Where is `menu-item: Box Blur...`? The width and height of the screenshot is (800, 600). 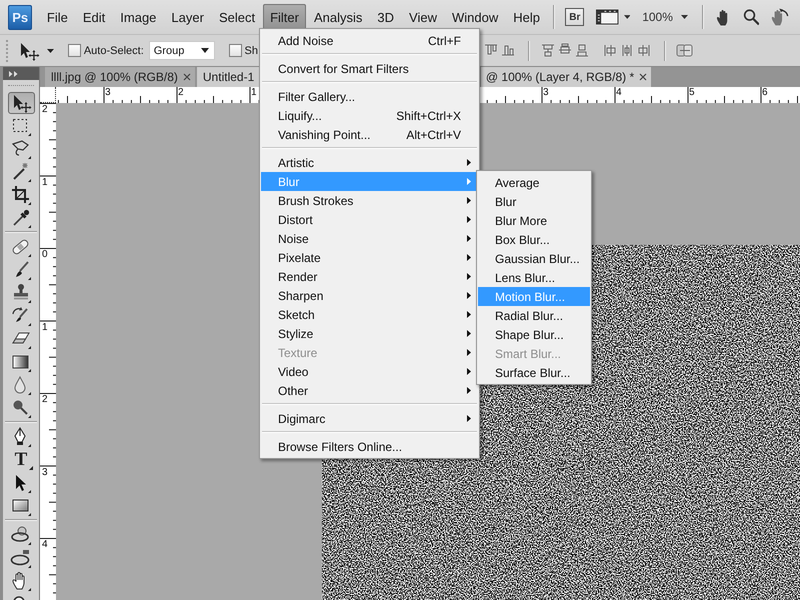
menu-item: Box Blur... is located at coordinates (534, 239).